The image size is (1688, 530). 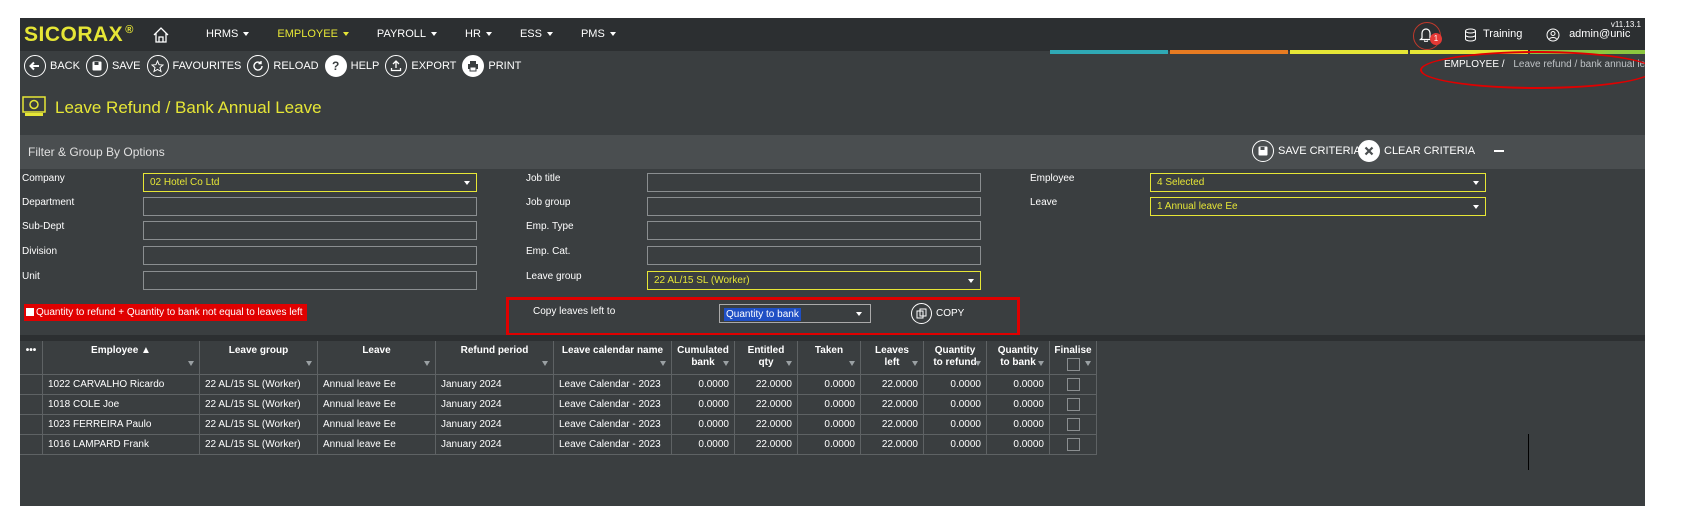 What do you see at coordinates (598, 34) in the screenshot?
I see `nav-pms: PMS` at bounding box center [598, 34].